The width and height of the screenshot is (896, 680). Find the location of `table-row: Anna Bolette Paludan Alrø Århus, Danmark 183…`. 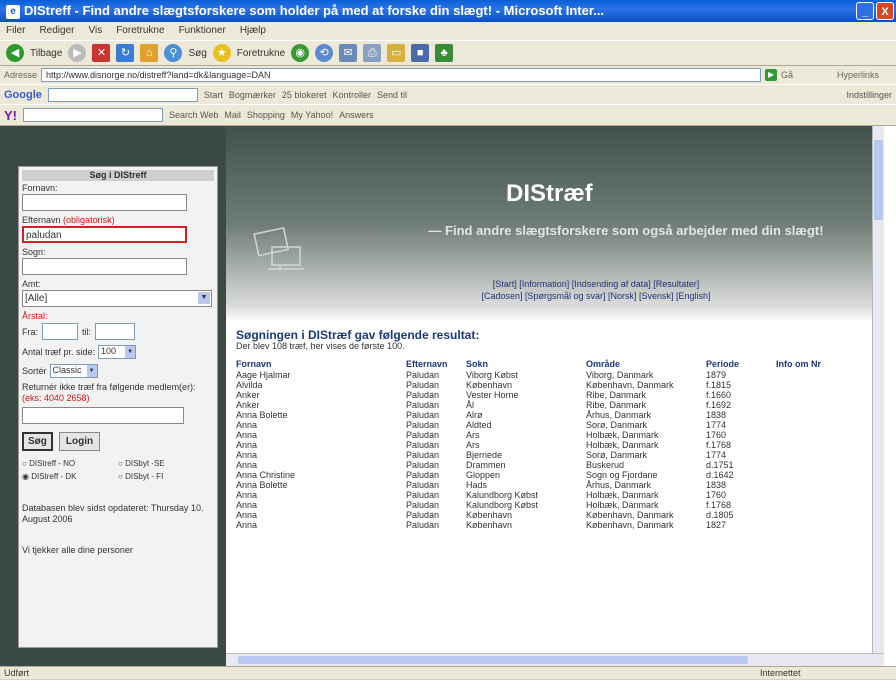

table-row: Anna Bolette Paludan Alrø Århus, Danmark 183… is located at coordinates (559, 415).